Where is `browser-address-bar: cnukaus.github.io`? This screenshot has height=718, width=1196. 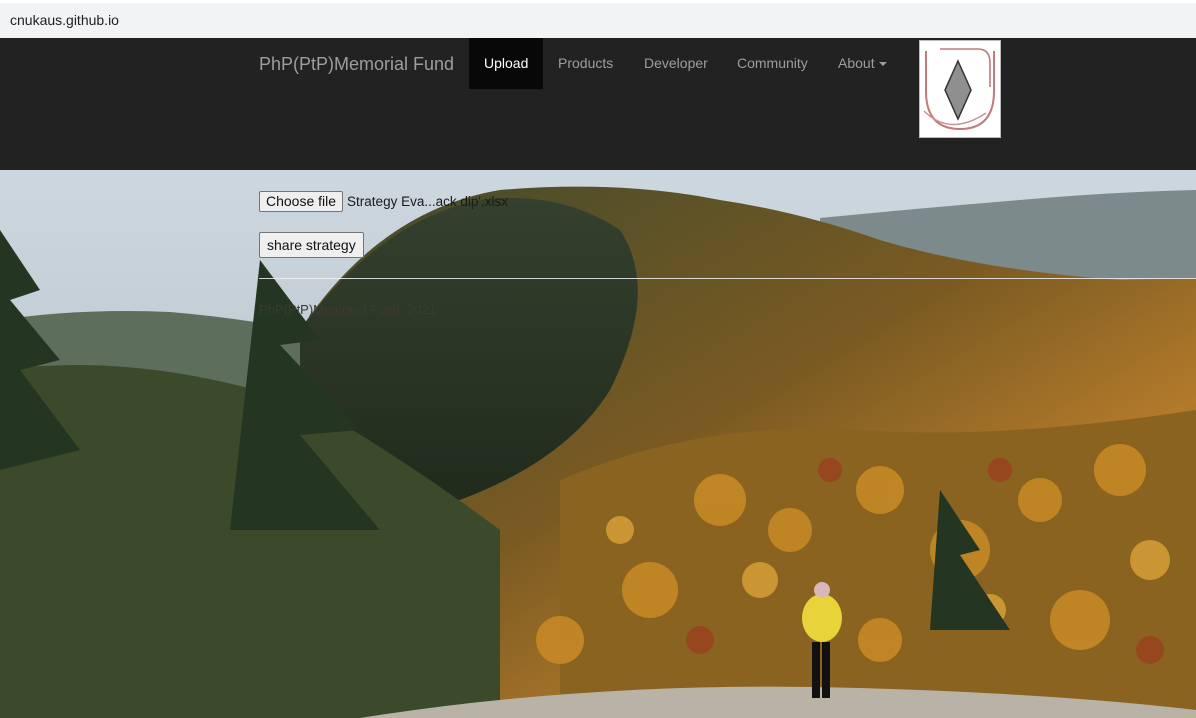
browser-address-bar: cnukaus.github.io is located at coordinates (598, 19).